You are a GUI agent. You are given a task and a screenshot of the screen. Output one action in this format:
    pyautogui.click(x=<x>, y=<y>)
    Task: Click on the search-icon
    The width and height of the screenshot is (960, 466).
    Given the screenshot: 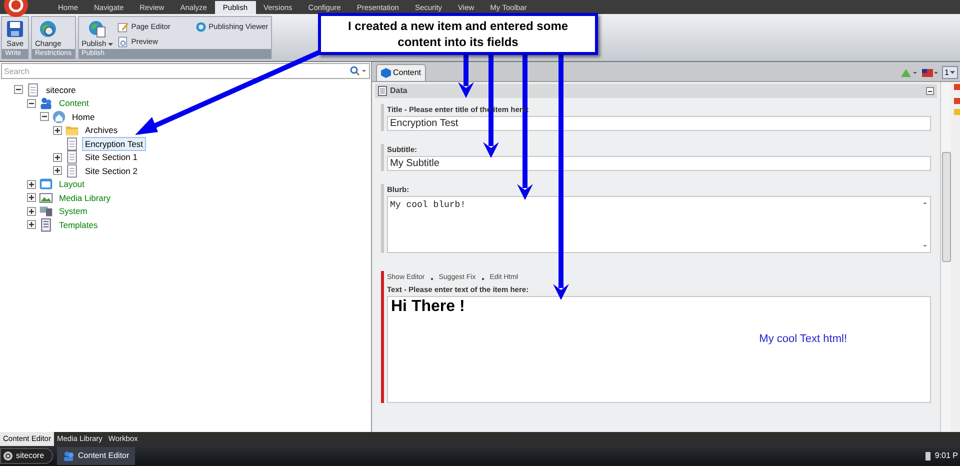 What is the action you would take?
    pyautogui.click(x=358, y=71)
    